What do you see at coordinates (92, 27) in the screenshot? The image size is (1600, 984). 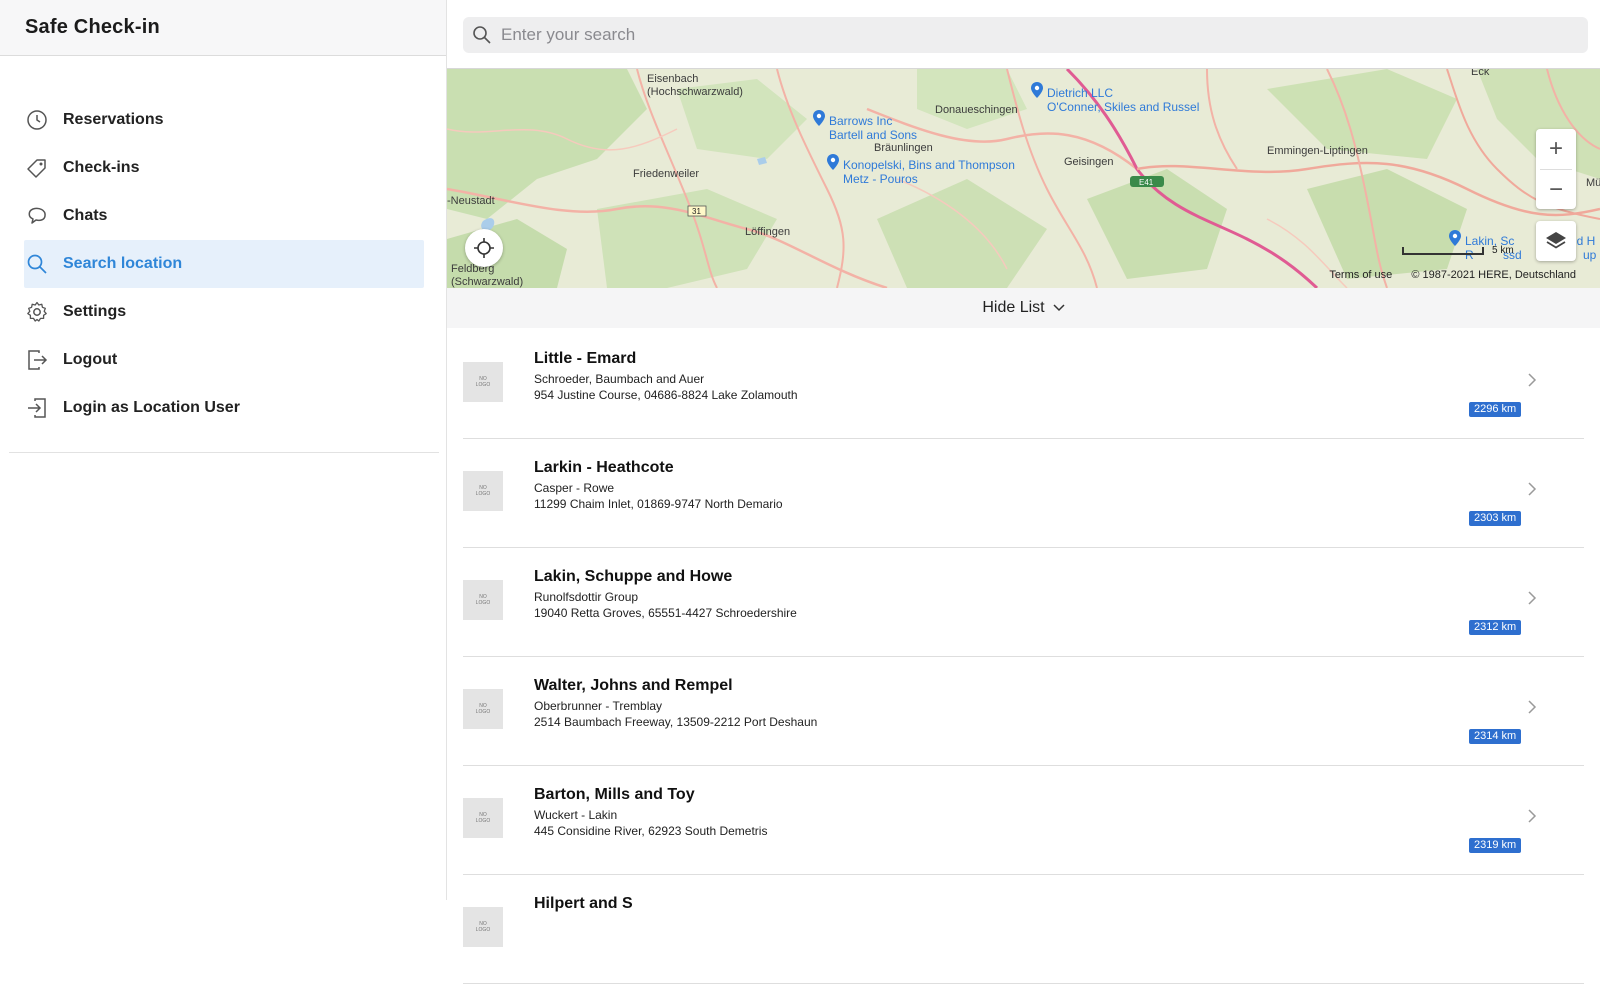 I see `app-title: Safe Check-in` at bounding box center [92, 27].